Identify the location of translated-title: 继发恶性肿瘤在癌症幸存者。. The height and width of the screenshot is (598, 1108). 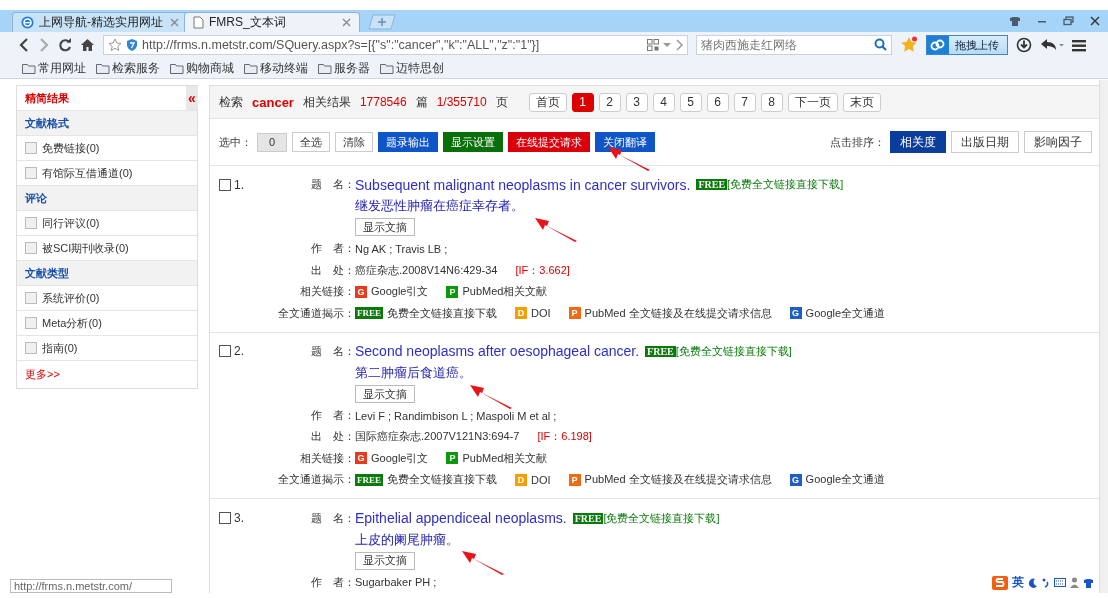
(439, 206).